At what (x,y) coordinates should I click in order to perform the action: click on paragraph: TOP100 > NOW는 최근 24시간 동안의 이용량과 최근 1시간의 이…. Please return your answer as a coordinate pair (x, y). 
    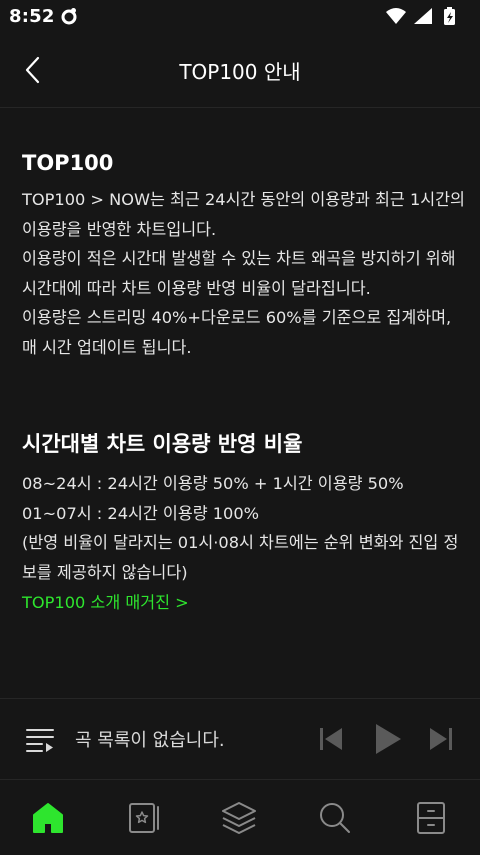
    Looking at the image, I should click on (243, 214).